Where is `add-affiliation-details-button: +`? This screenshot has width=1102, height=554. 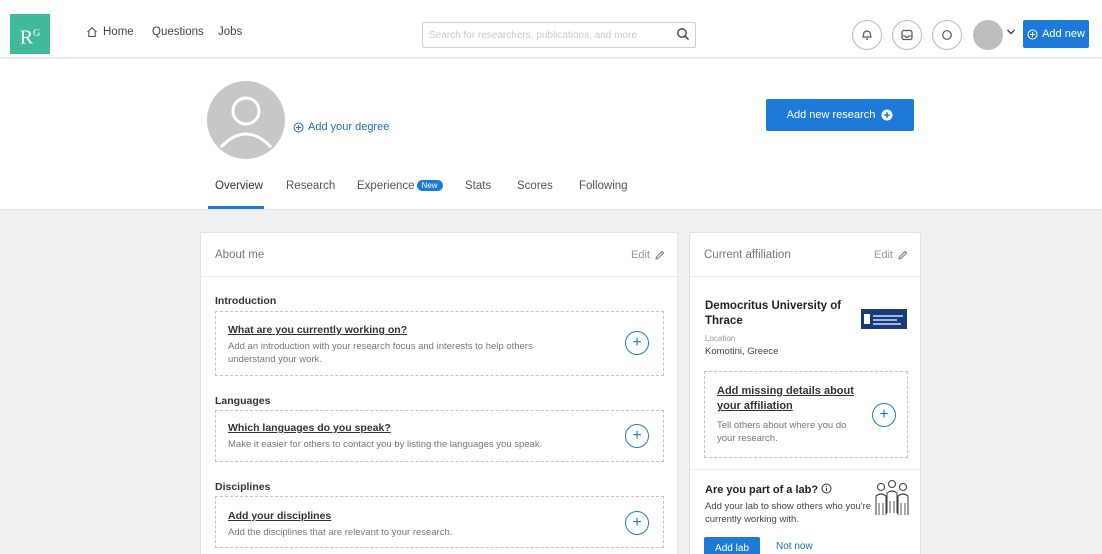
add-affiliation-details-button: + is located at coordinates (884, 415).